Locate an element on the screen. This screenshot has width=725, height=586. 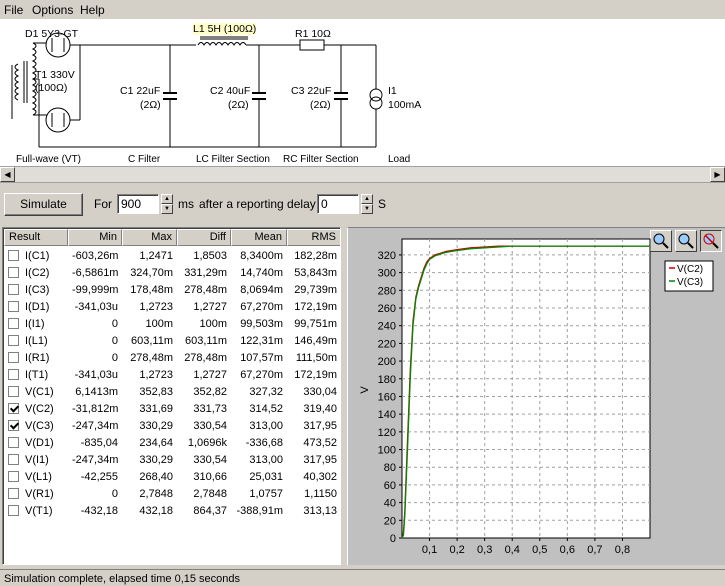
y-tick-label: 80 is located at coordinates (390, 468).